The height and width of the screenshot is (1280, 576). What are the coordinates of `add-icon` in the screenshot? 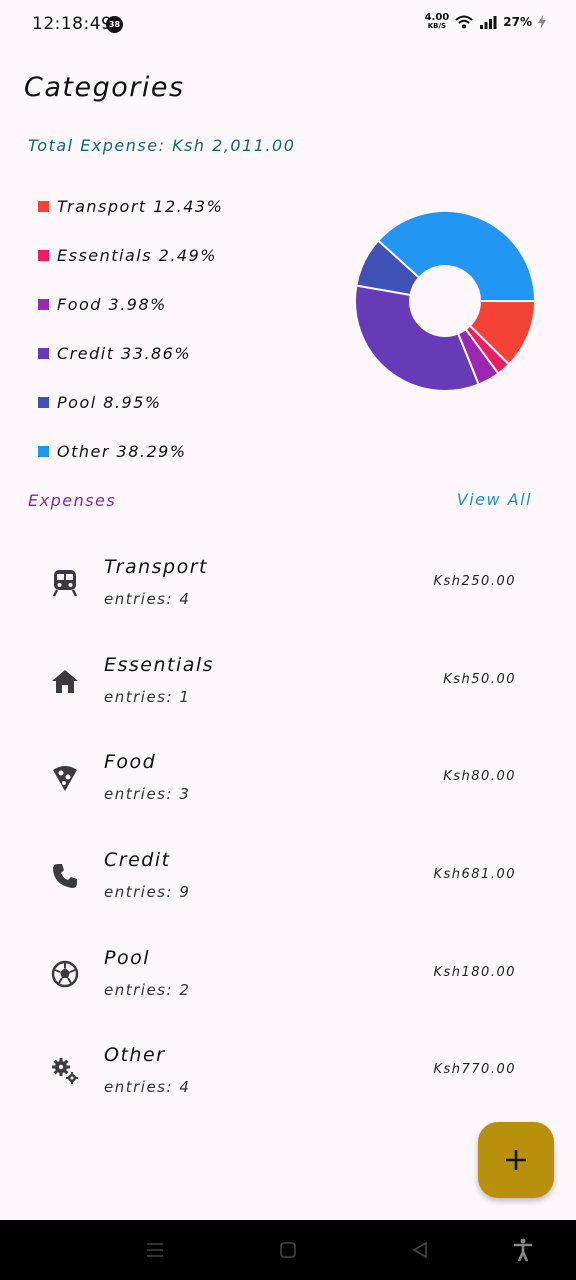 It's located at (516, 1160).